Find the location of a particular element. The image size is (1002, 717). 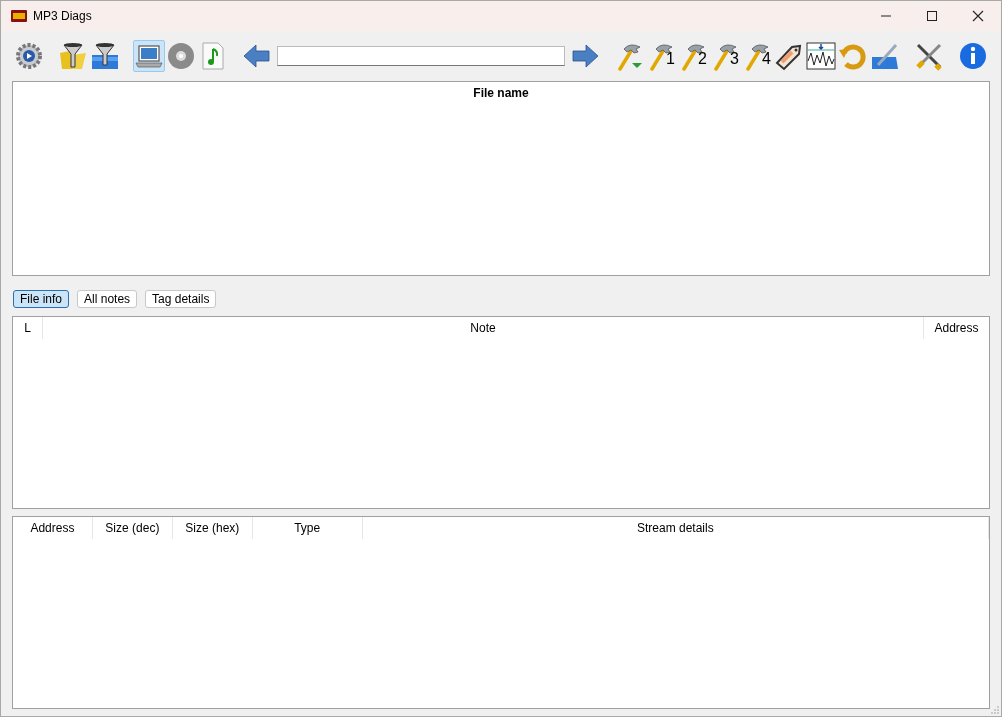

hammer-number: 2 is located at coordinates (702, 59).